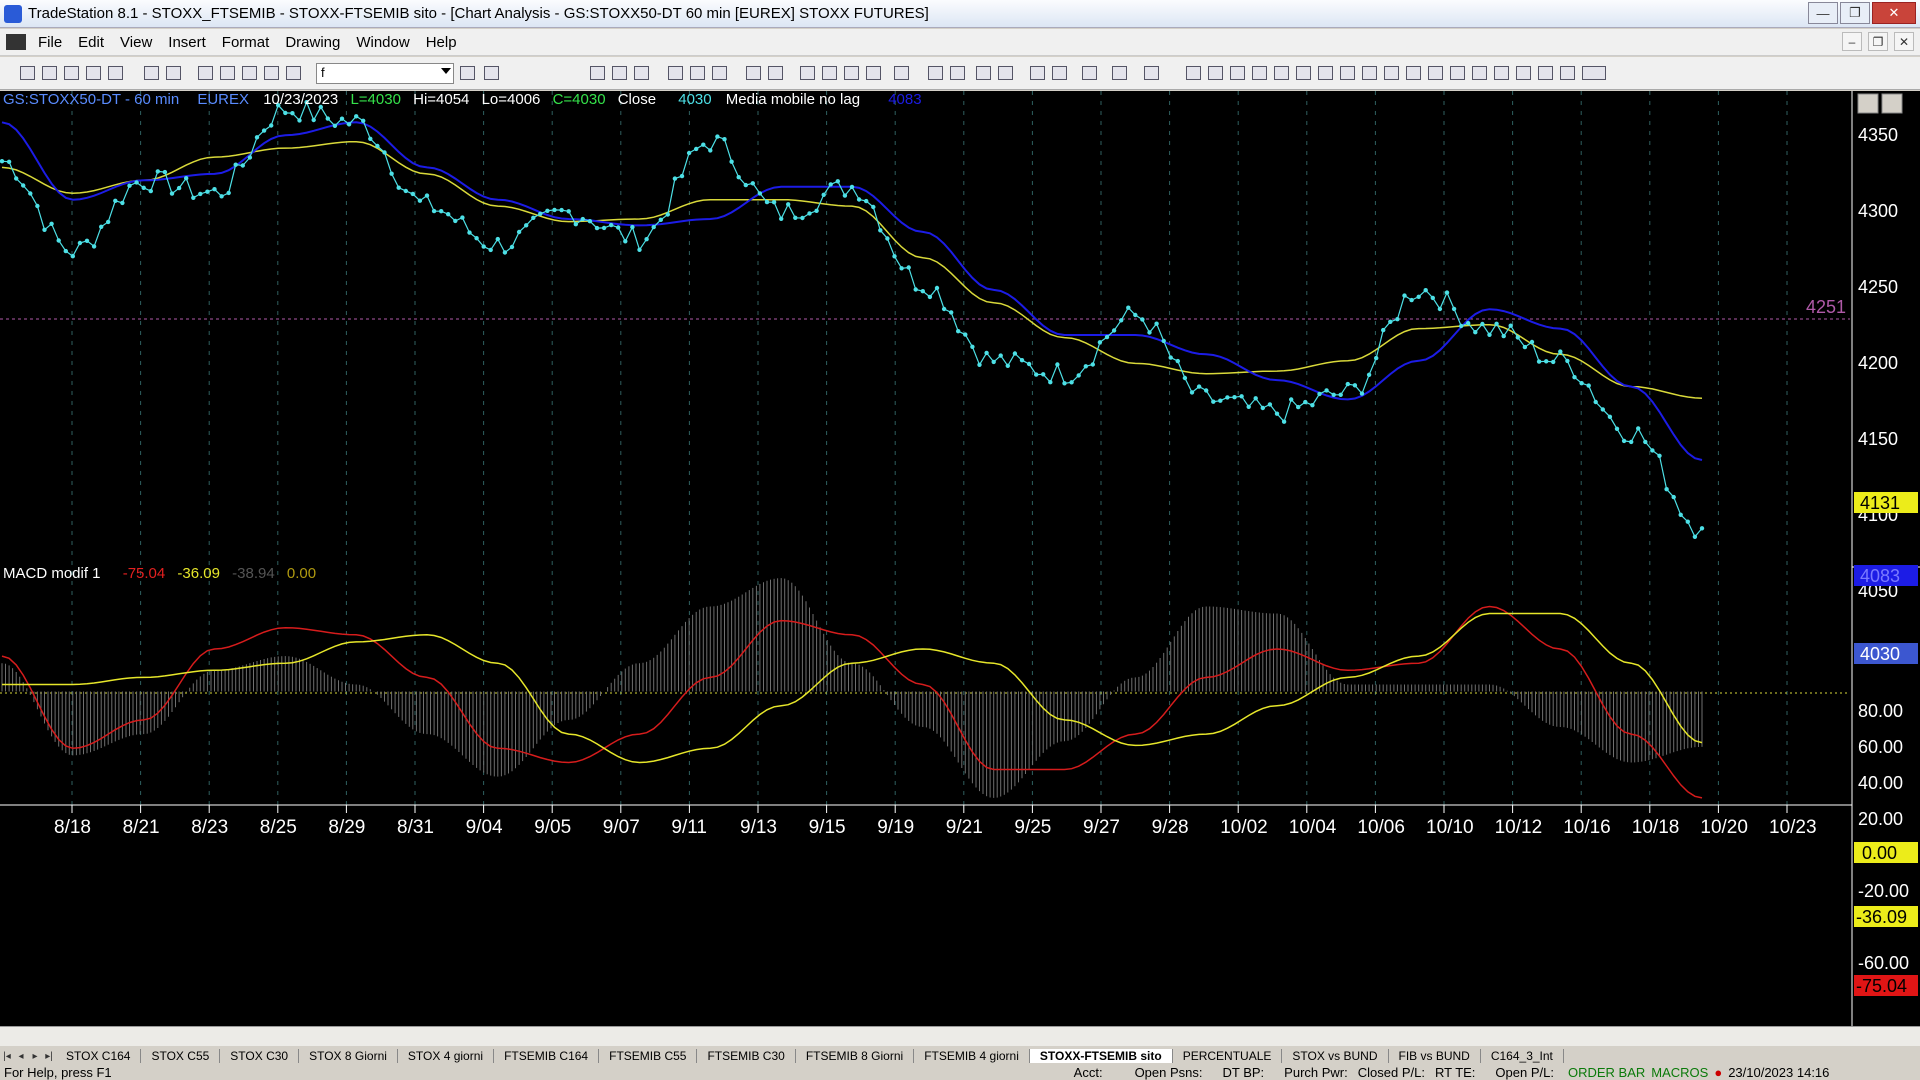 The width and height of the screenshot is (1920, 1080). Describe the element at coordinates (873, 73) in the screenshot. I see `point-figure-icon` at that location.